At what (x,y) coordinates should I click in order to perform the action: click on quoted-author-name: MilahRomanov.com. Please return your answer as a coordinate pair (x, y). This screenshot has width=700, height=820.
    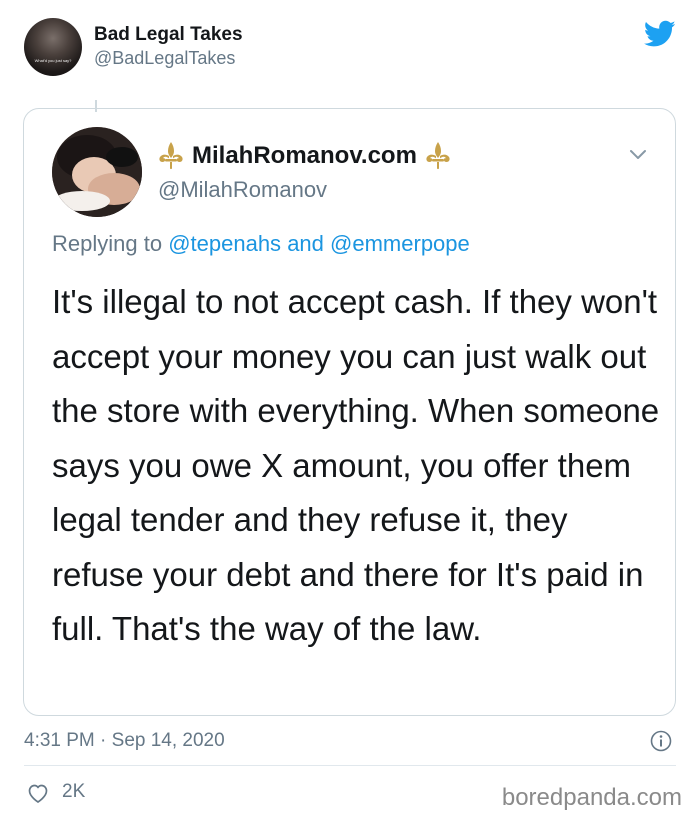
    Looking at the image, I should click on (304, 156).